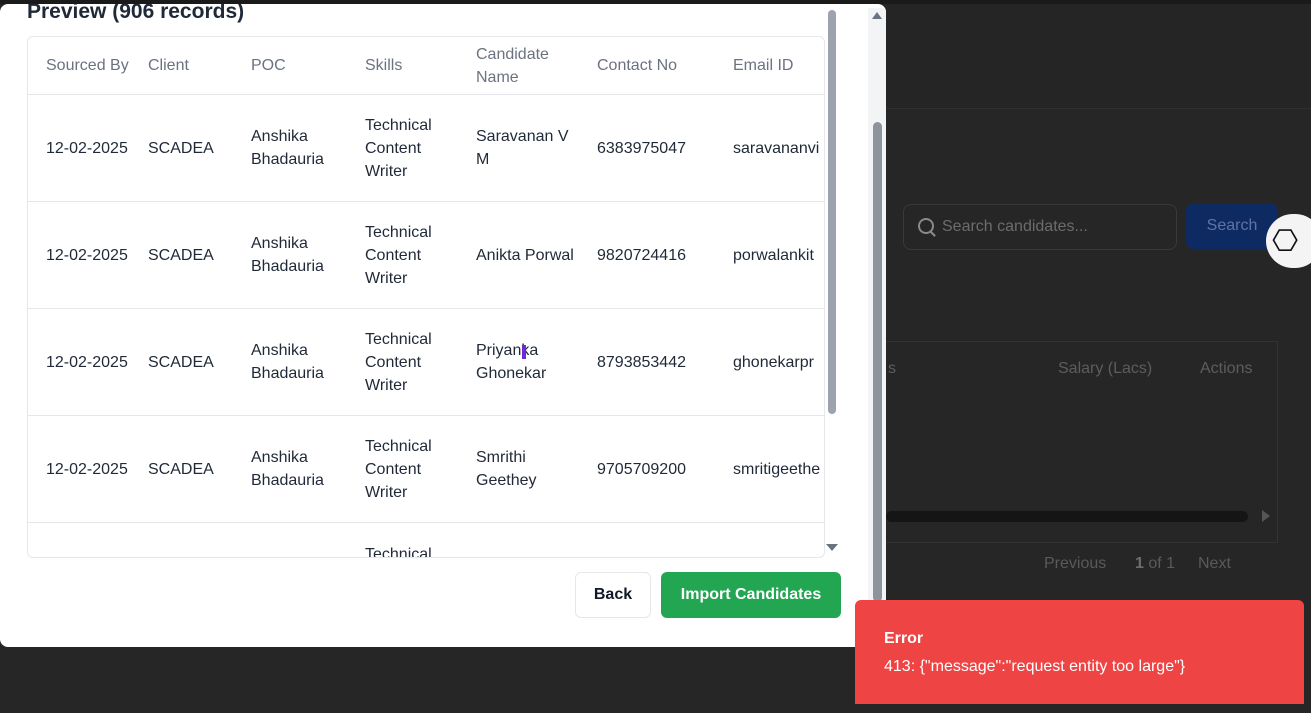 This screenshot has width=1311, height=713. I want to click on import-candidates-button: Import Candidates, so click(751, 595).